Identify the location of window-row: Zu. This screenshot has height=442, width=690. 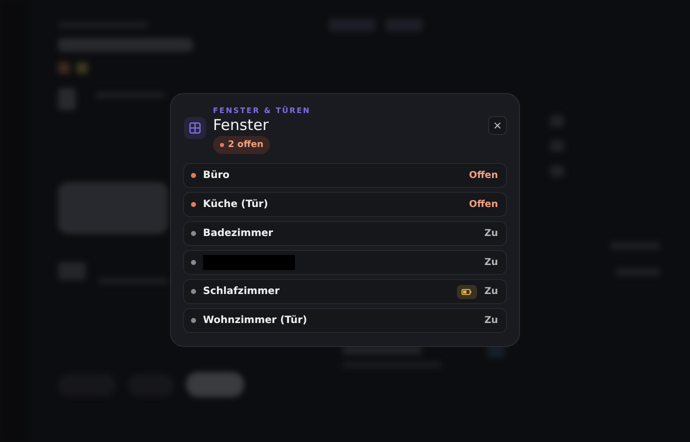
(345, 262).